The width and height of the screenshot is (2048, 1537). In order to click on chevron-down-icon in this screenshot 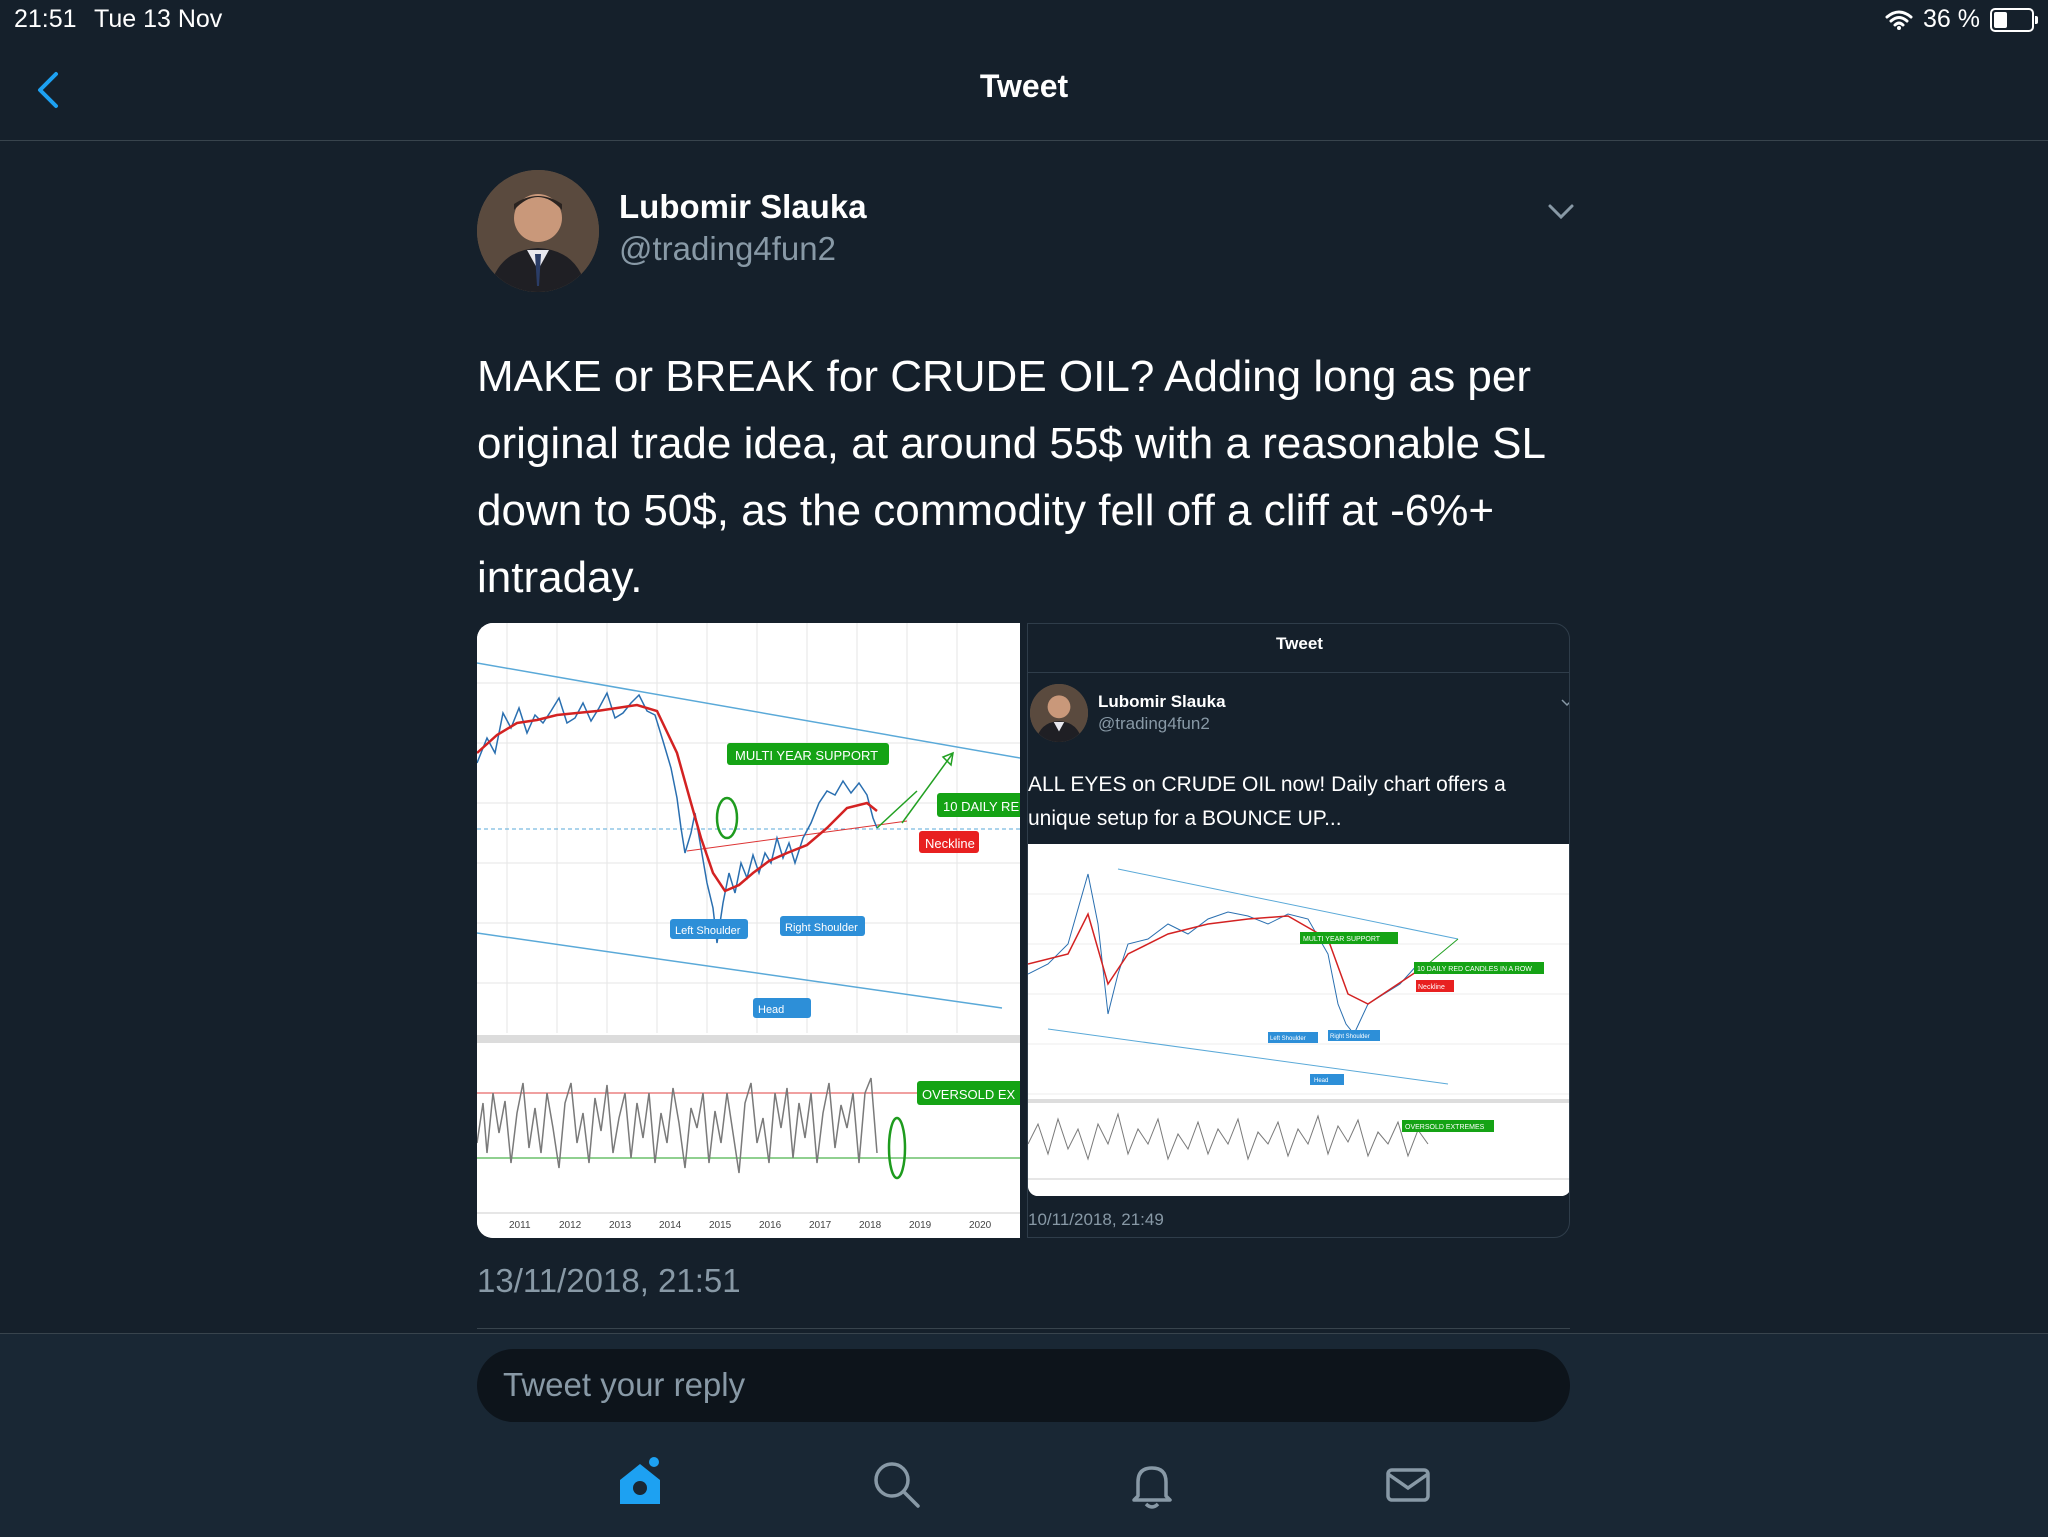, I will do `click(1561, 212)`.